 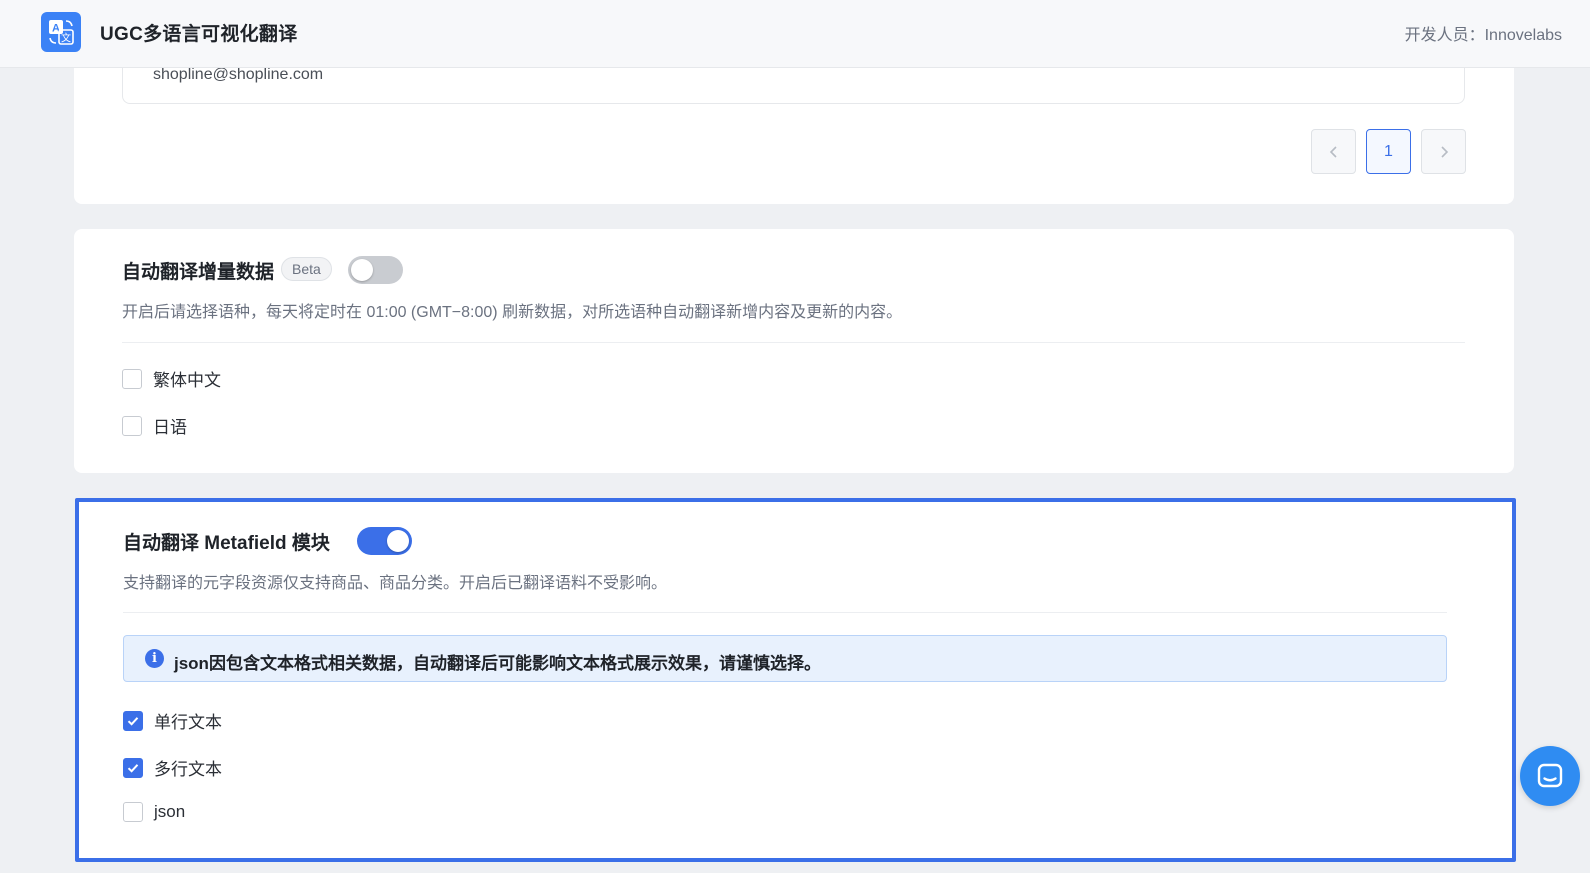 I want to click on pagination-next-button, so click(x=1443, y=151).